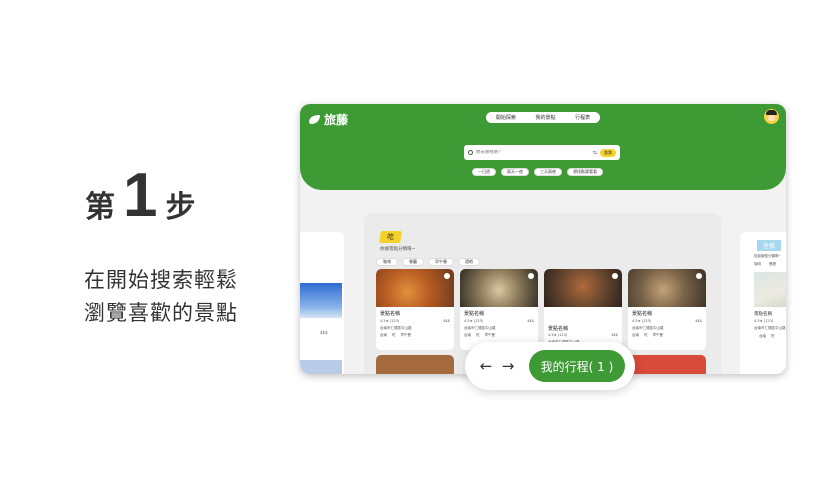 Image resolution: width=824 pixels, height=494 pixels. Describe the element at coordinates (533, 152) in the screenshot. I see `search-input` at that location.